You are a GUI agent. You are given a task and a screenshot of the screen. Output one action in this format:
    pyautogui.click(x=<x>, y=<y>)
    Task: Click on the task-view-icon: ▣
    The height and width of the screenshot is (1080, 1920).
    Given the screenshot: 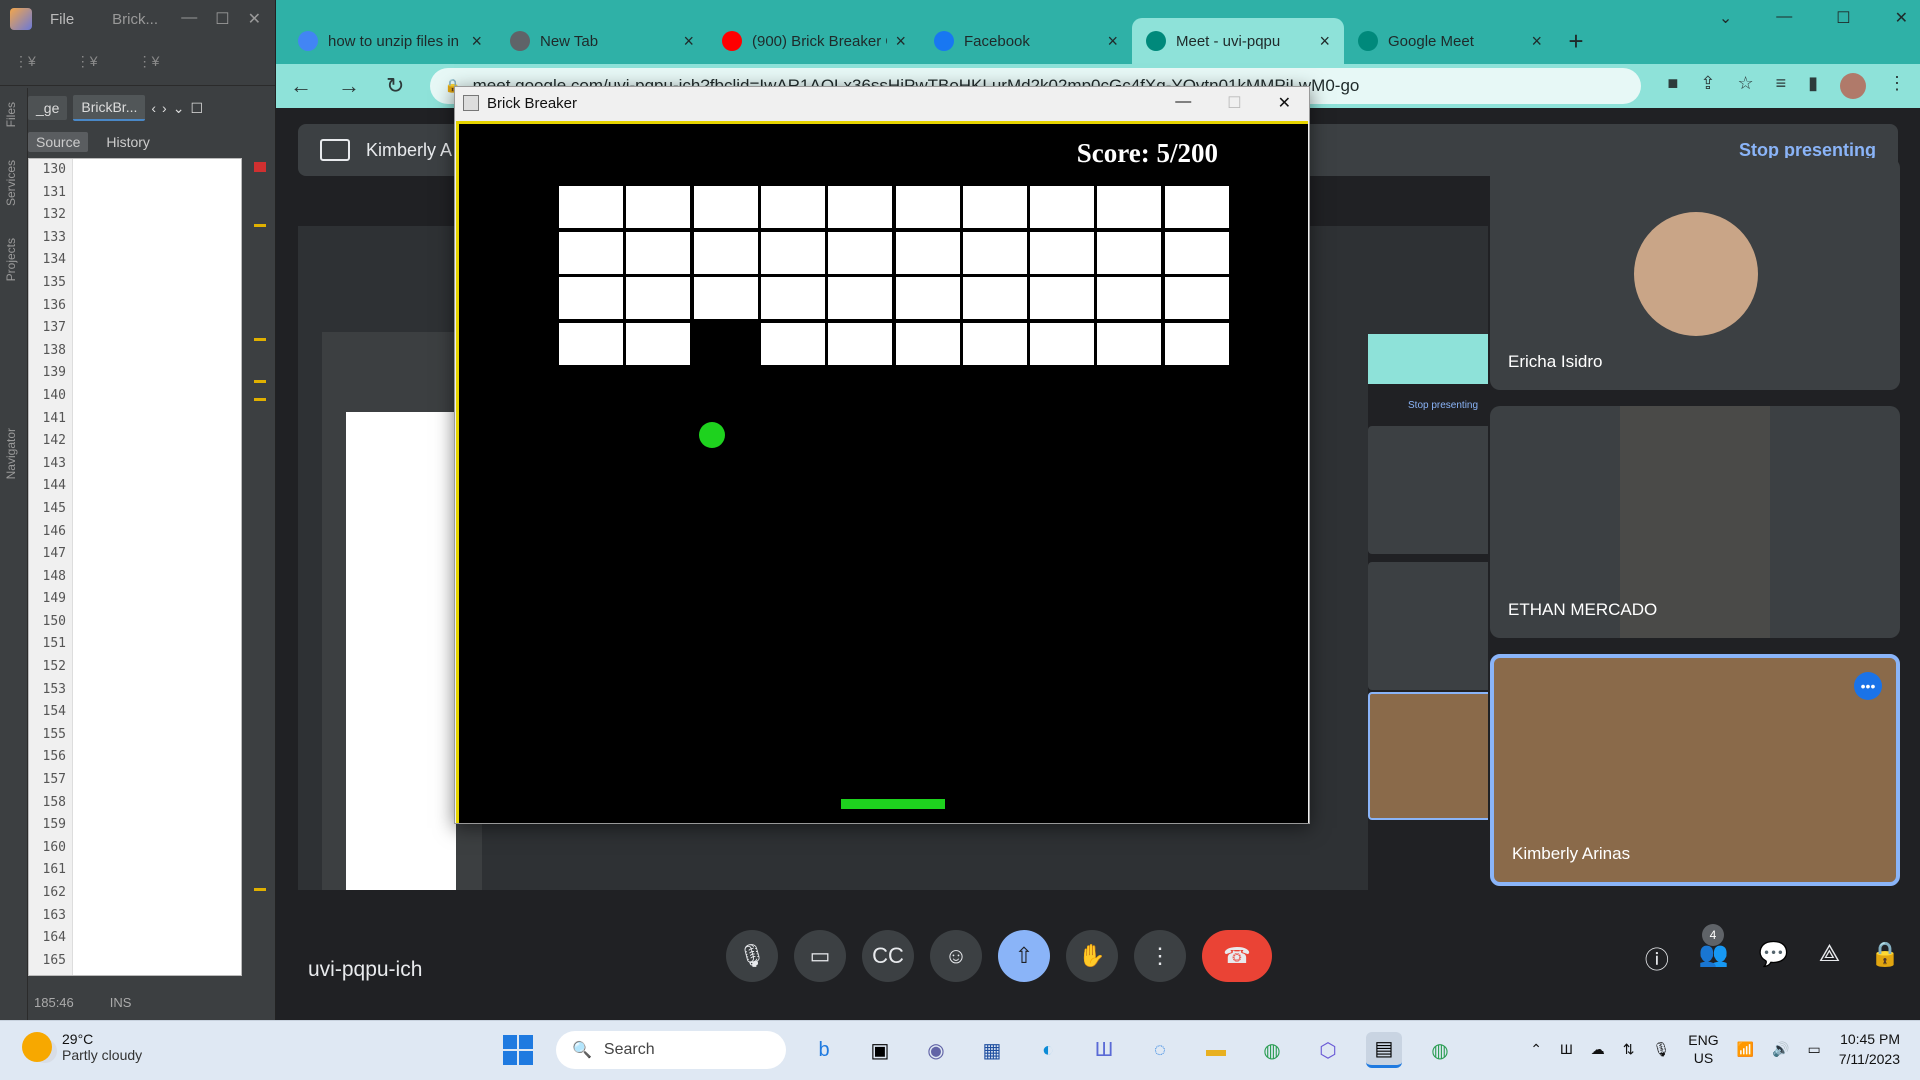 What is the action you would take?
    pyautogui.click(x=880, y=1050)
    